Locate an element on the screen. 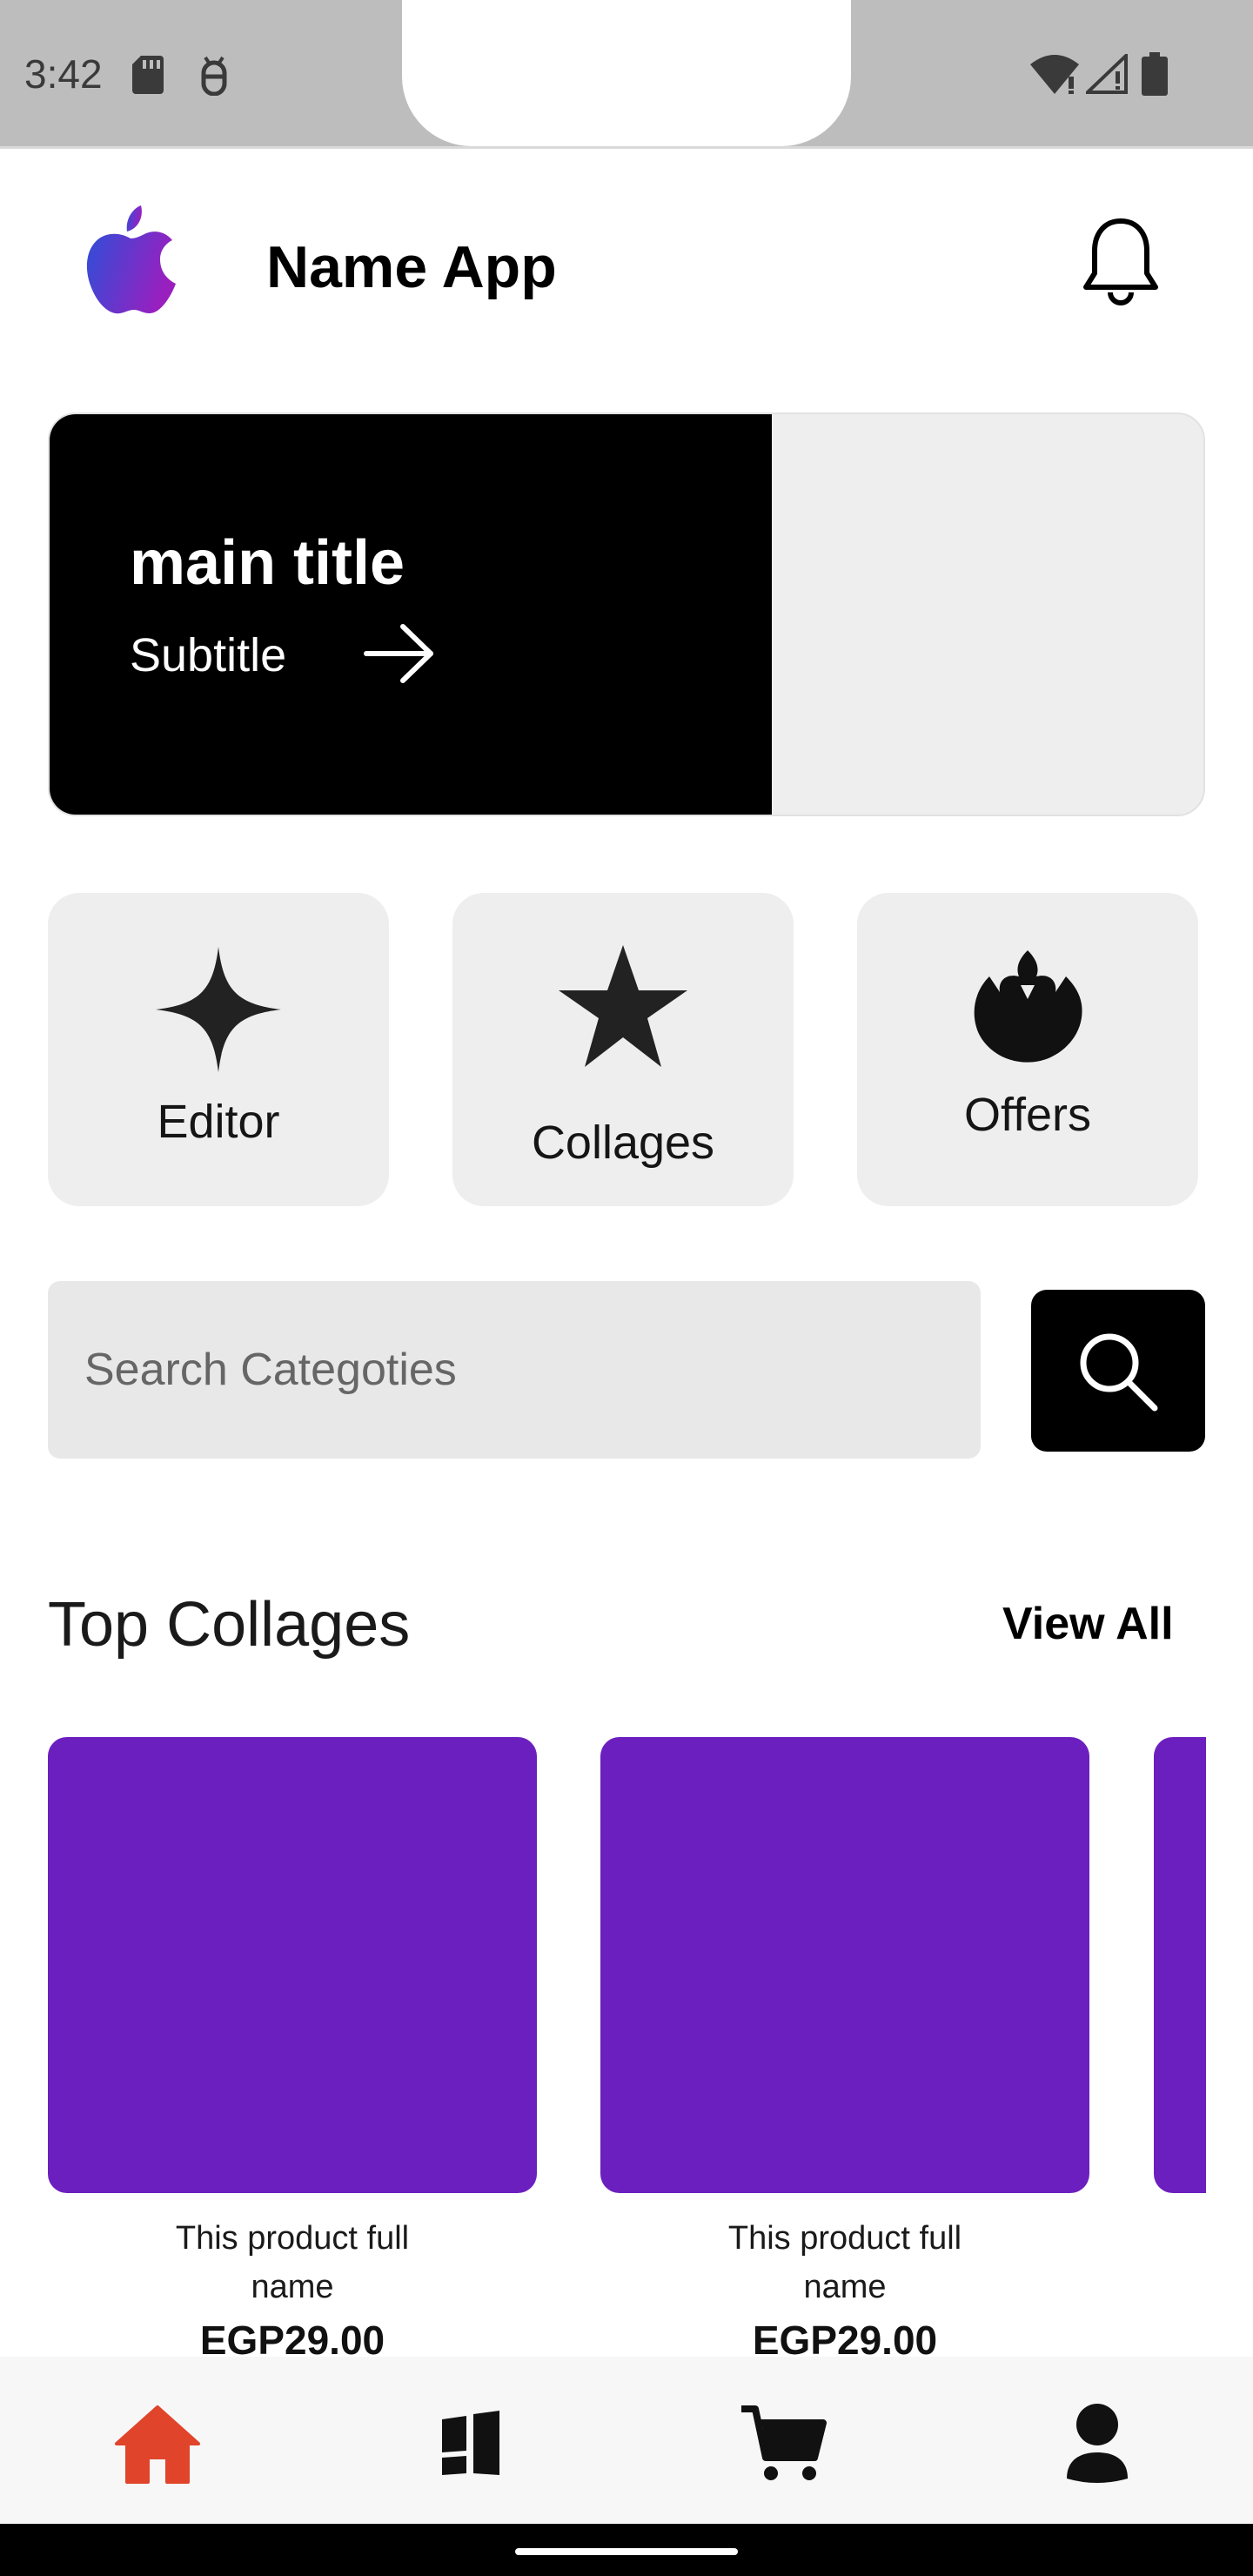 Image resolution: width=1253 pixels, height=2576 pixels. search-button is located at coordinates (1118, 1371).